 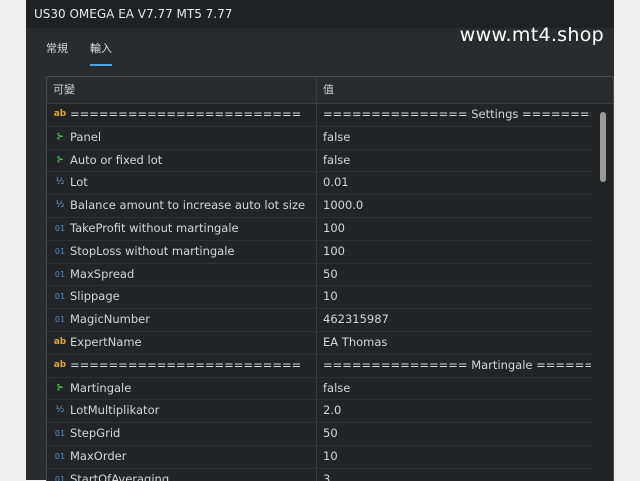 I want to click on table-row: ½ Lot 0.01, so click(x=319, y=184).